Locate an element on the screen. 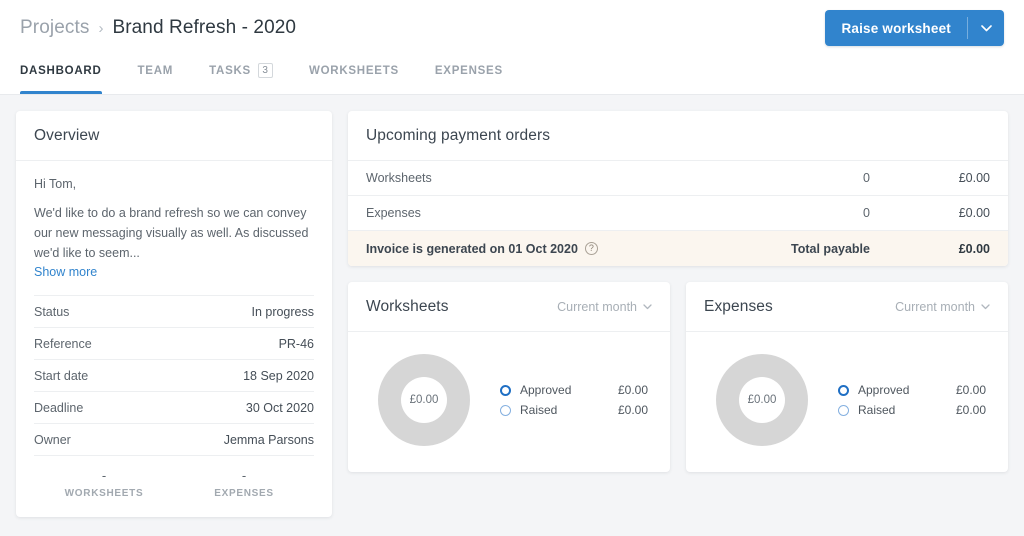 The height and width of the screenshot is (536, 1024). table-row: Expenses 0 £0.00 is located at coordinates (678, 213).